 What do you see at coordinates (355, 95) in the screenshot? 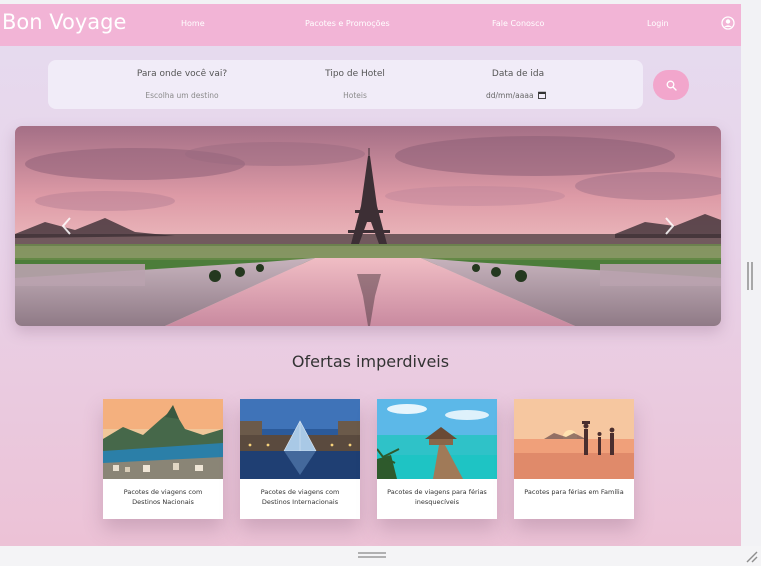
I see `hotel-type-input` at bounding box center [355, 95].